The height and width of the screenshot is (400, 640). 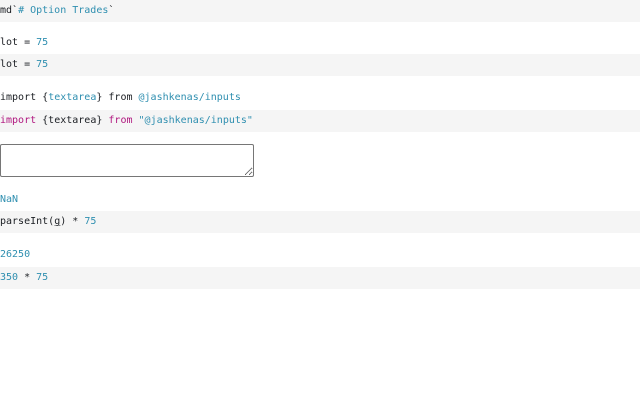 What do you see at coordinates (21, 97) in the screenshot?
I see `output-import-kw: import` at bounding box center [21, 97].